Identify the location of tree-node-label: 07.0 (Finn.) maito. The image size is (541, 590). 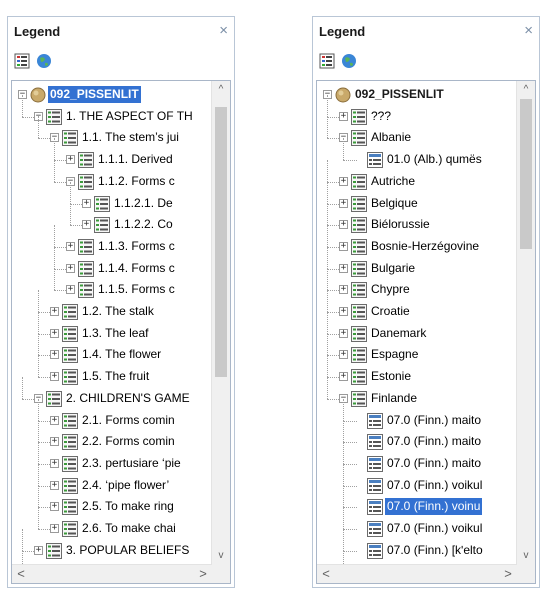
(434, 462).